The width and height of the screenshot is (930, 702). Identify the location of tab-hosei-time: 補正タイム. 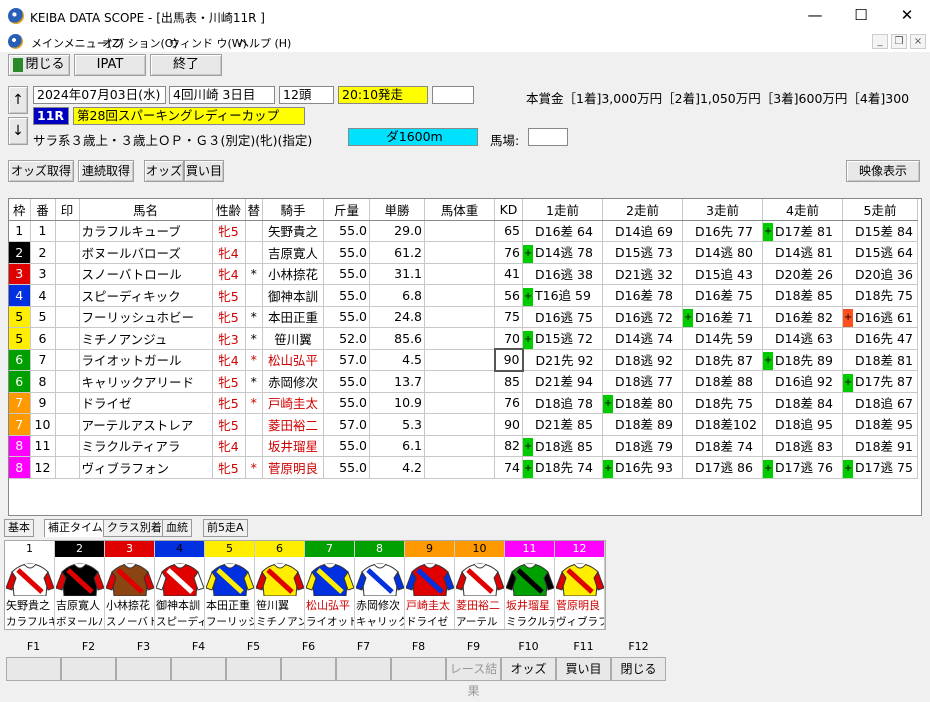
(75, 528).